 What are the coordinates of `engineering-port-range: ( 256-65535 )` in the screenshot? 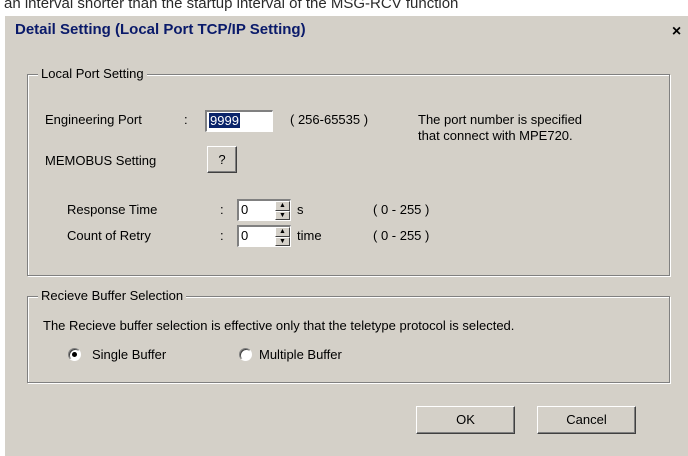 It's located at (329, 119).